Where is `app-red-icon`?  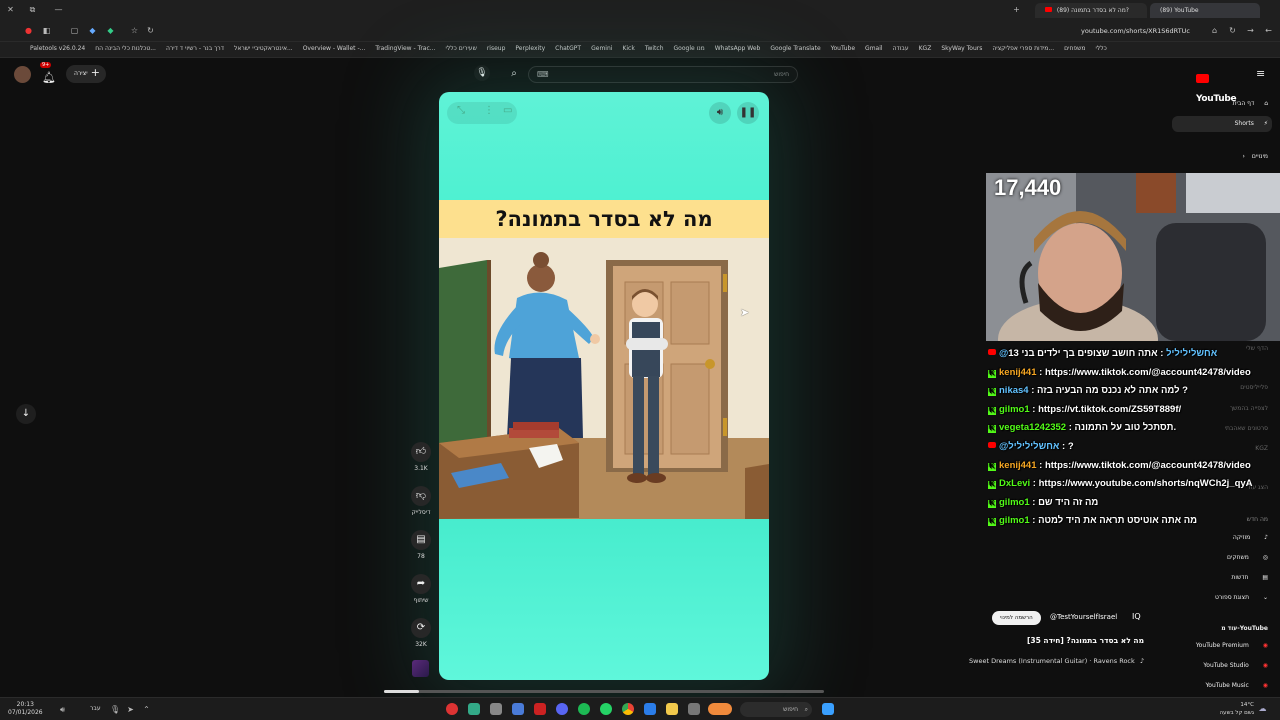
app-red-icon is located at coordinates (452, 709).